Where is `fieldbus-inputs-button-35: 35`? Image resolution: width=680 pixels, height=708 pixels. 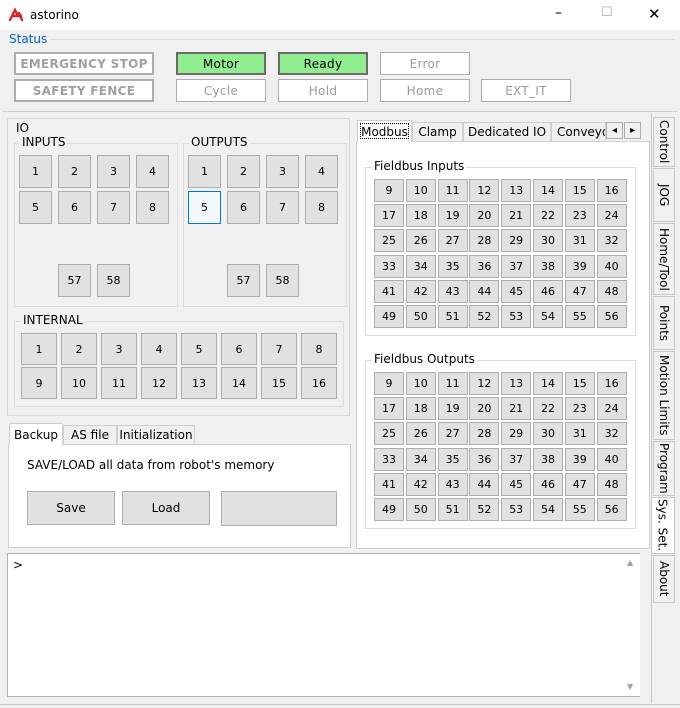 fieldbus-inputs-button-35: 35 is located at coordinates (452, 266).